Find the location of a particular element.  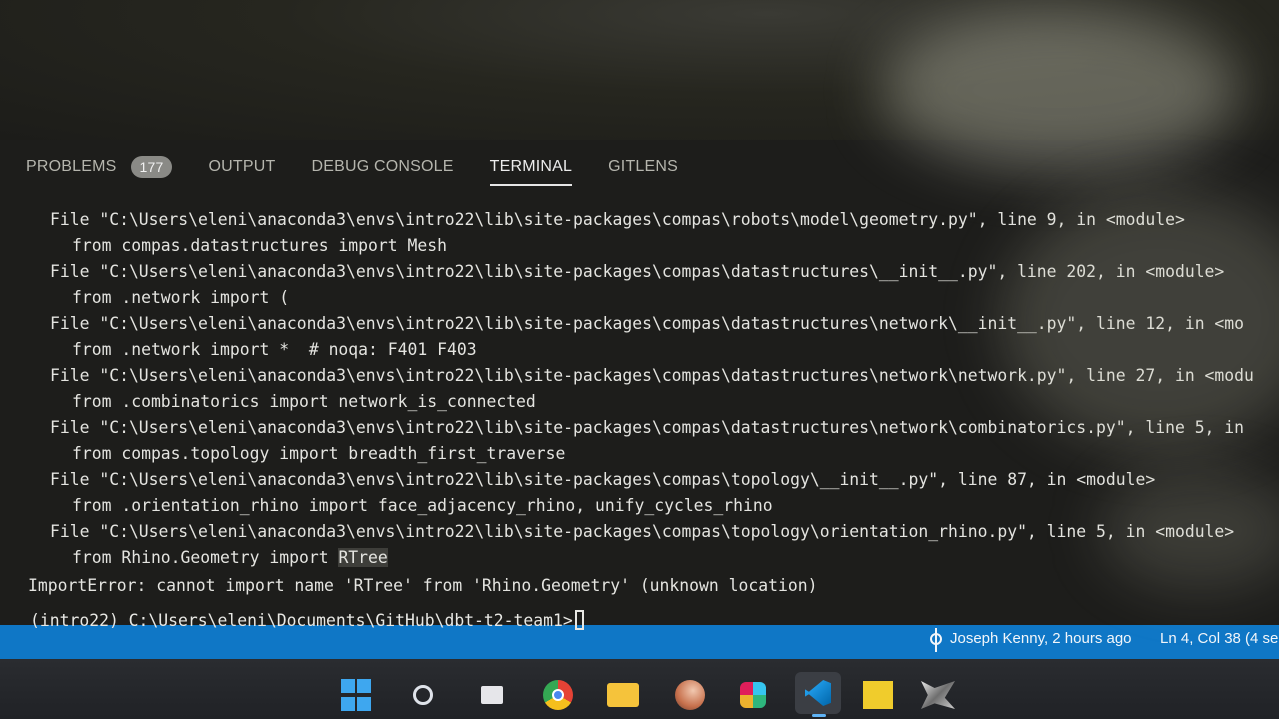

file-explorer-icon is located at coordinates (623, 695).